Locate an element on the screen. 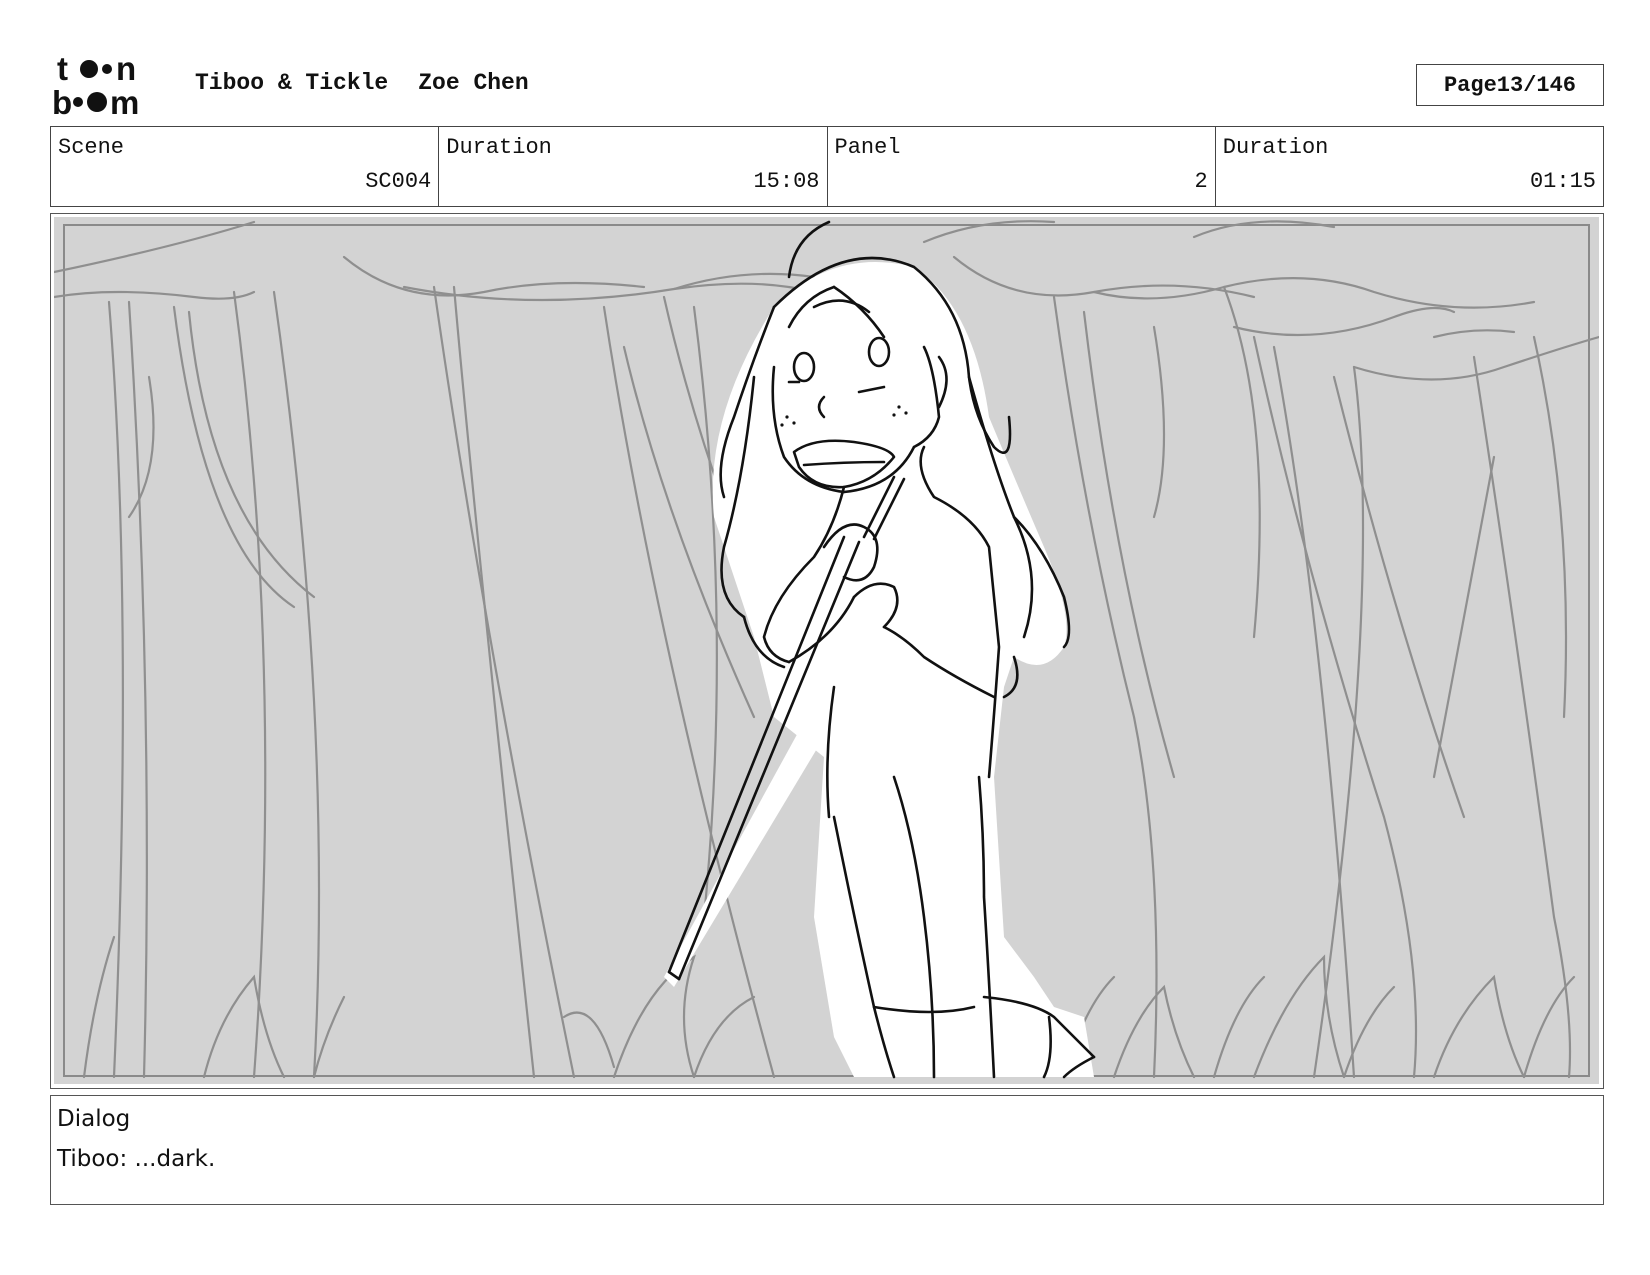 This screenshot has height=1275, width=1650. scene-duration-cell: Duration 15:08 is located at coordinates (633, 166).